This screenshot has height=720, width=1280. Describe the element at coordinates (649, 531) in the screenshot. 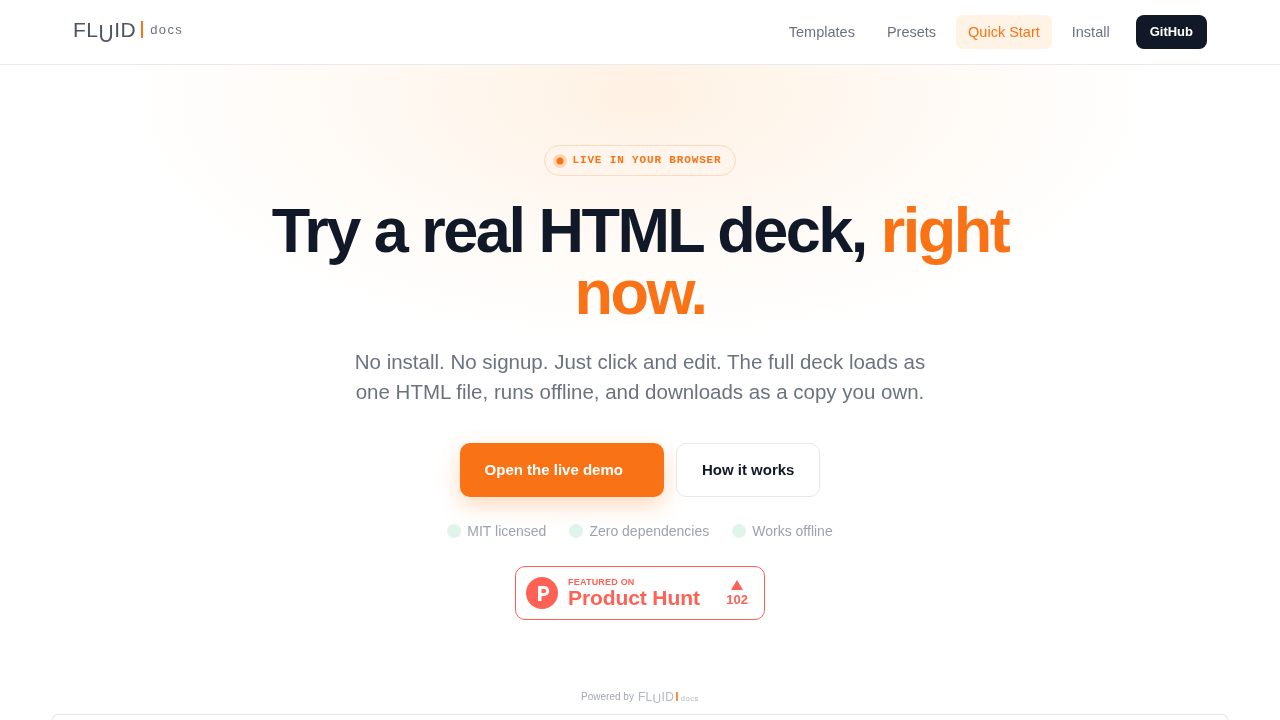

I see `feature-label: Zero dependencies` at that location.